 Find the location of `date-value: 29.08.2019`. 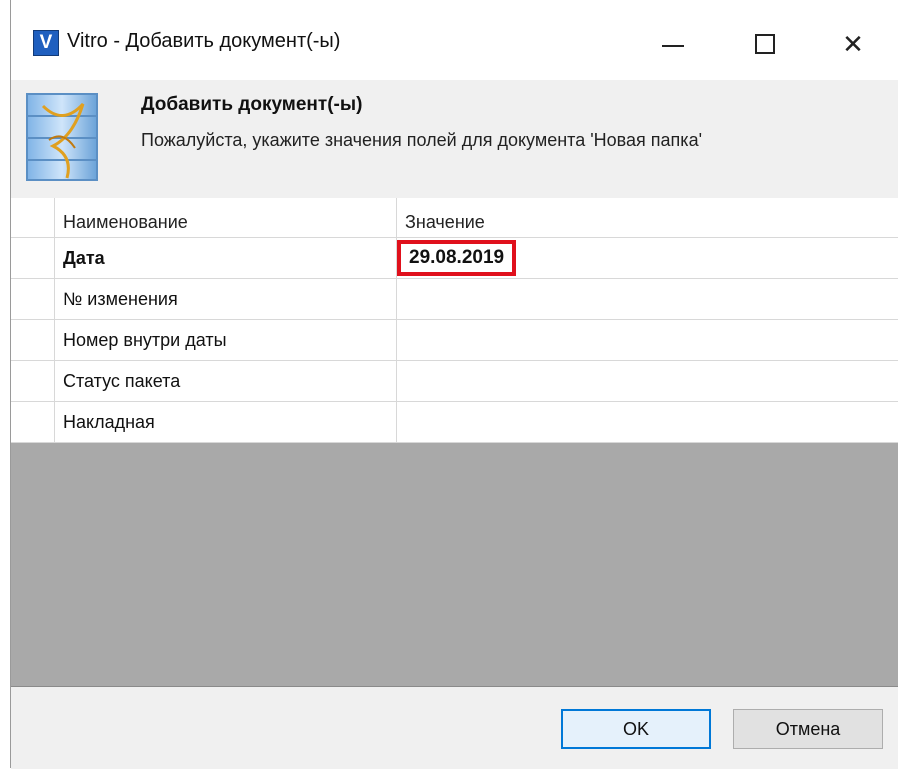

date-value: 29.08.2019 is located at coordinates (457, 258).